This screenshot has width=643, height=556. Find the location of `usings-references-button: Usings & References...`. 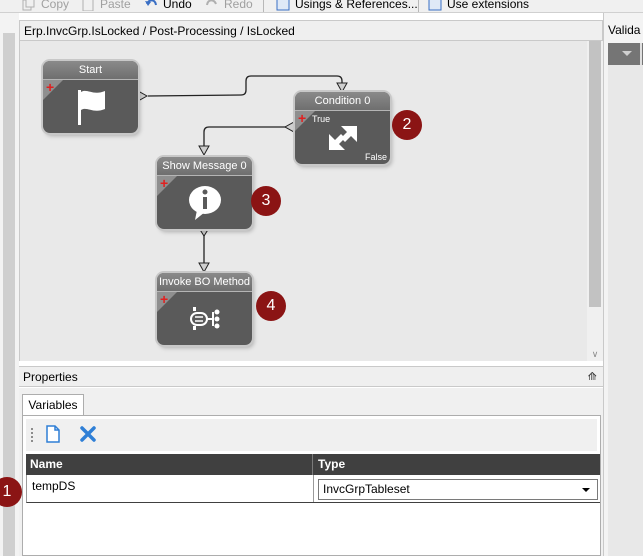

usings-references-button: Usings & References... is located at coordinates (347, 6).